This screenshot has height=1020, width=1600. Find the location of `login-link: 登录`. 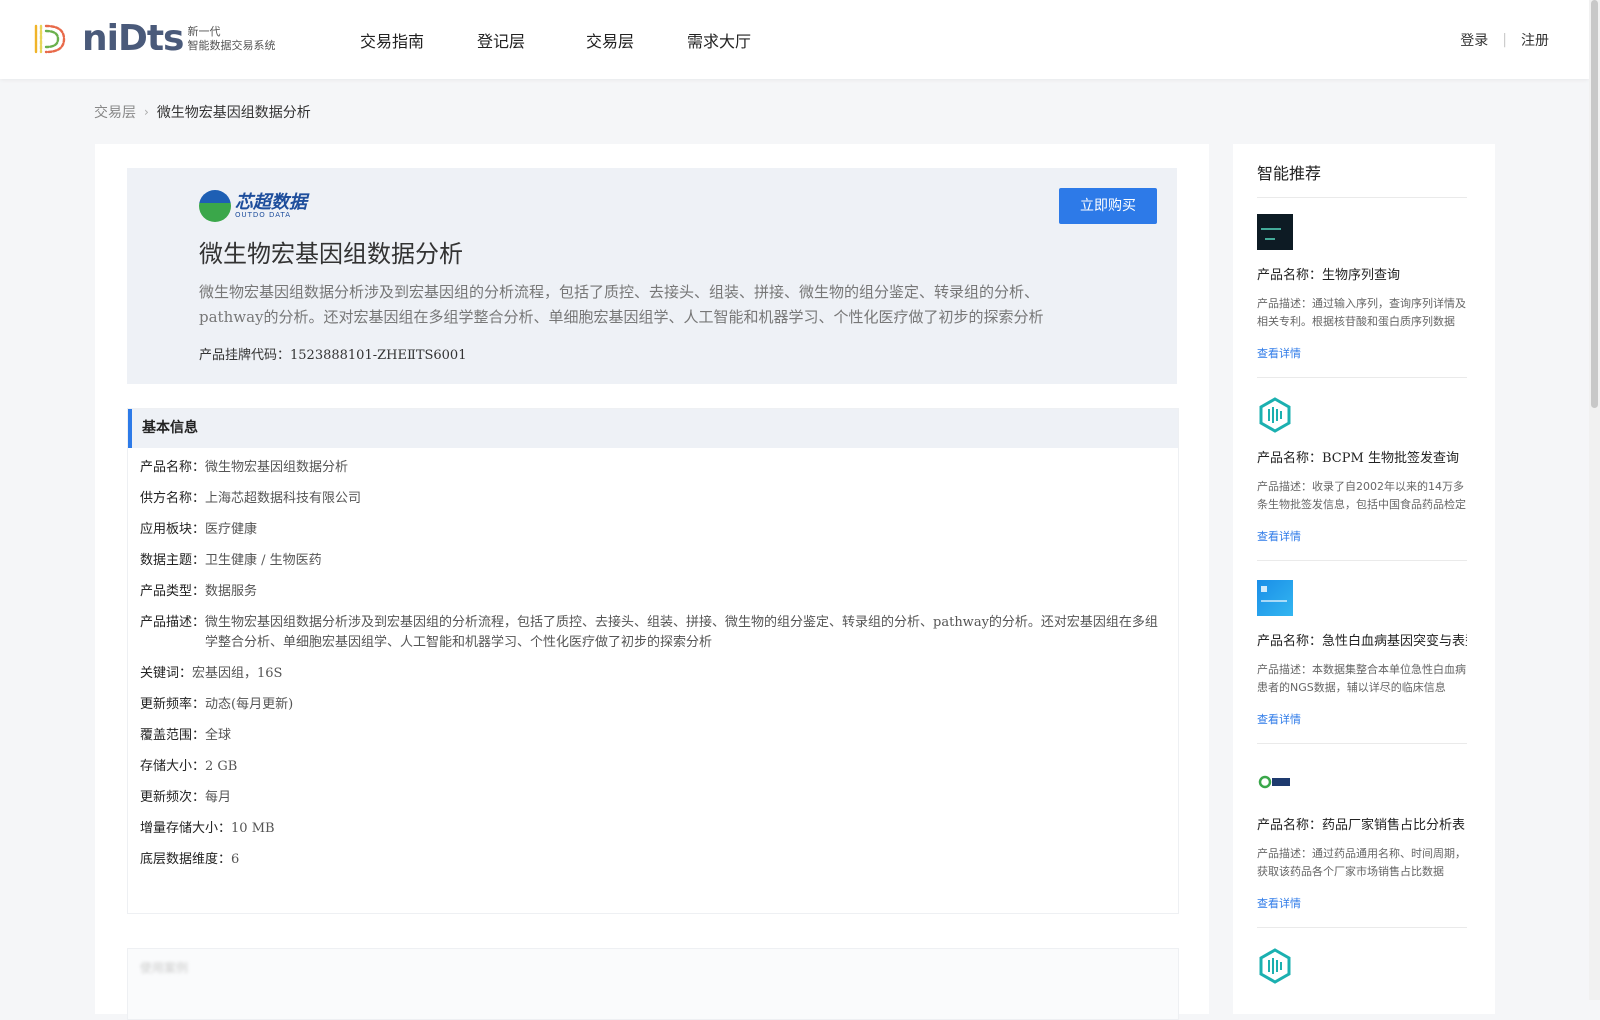

login-link: 登录 is located at coordinates (1474, 40).